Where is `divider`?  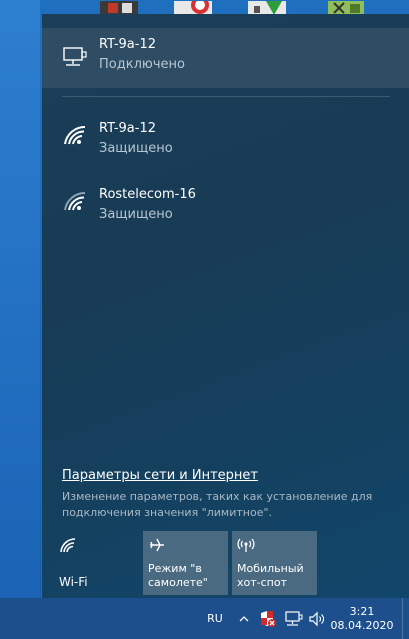
divider is located at coordinates (226, 96).